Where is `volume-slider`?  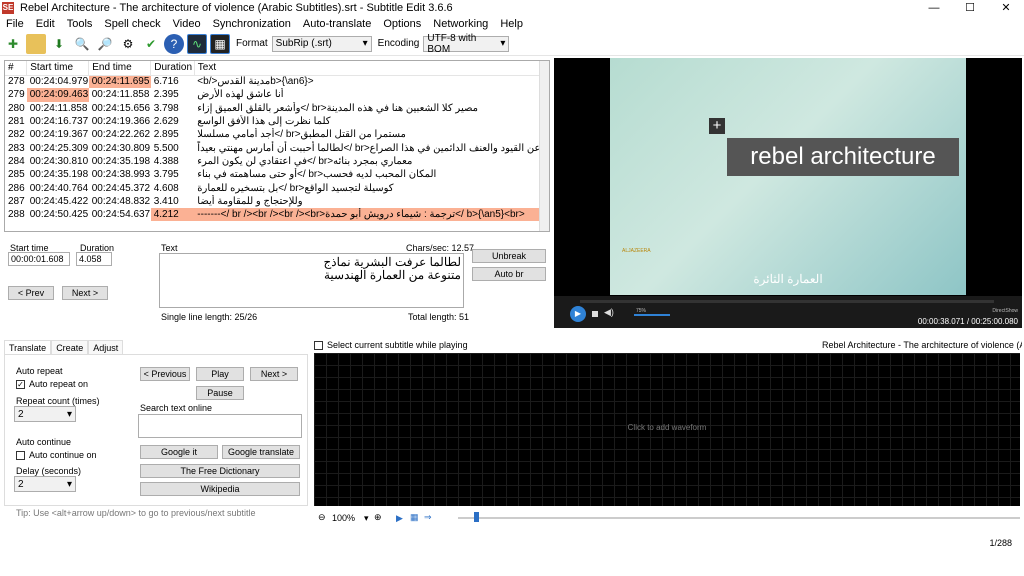
volume-slider is located at coordinates (652, 315).